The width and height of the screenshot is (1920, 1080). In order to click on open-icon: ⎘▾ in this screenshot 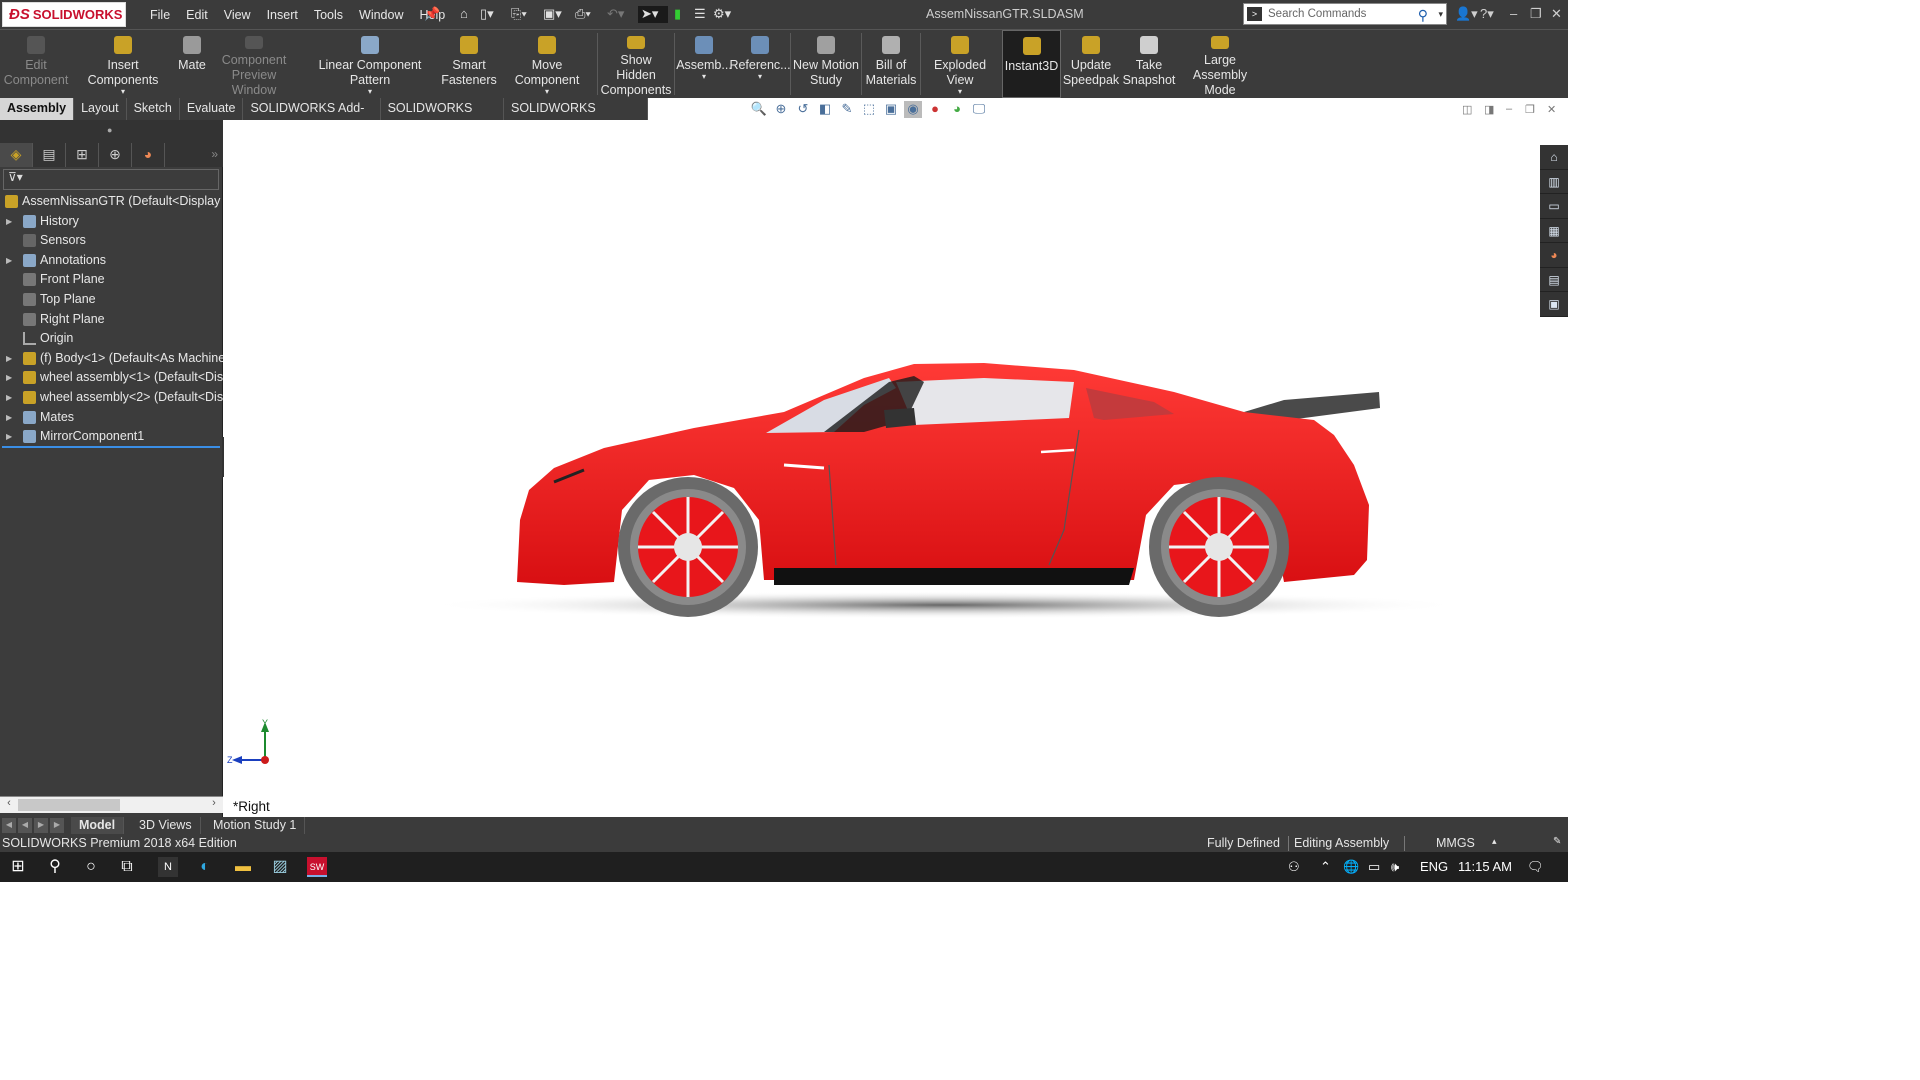, I will do `click(519, 14)`.